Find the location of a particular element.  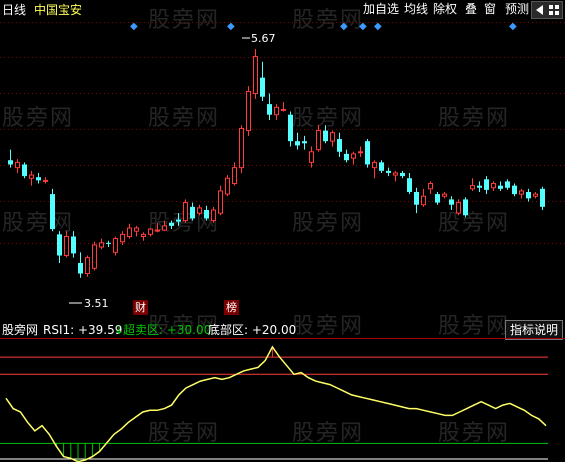

indicator-name: 股旁网 is located at coordinates (20, 330).